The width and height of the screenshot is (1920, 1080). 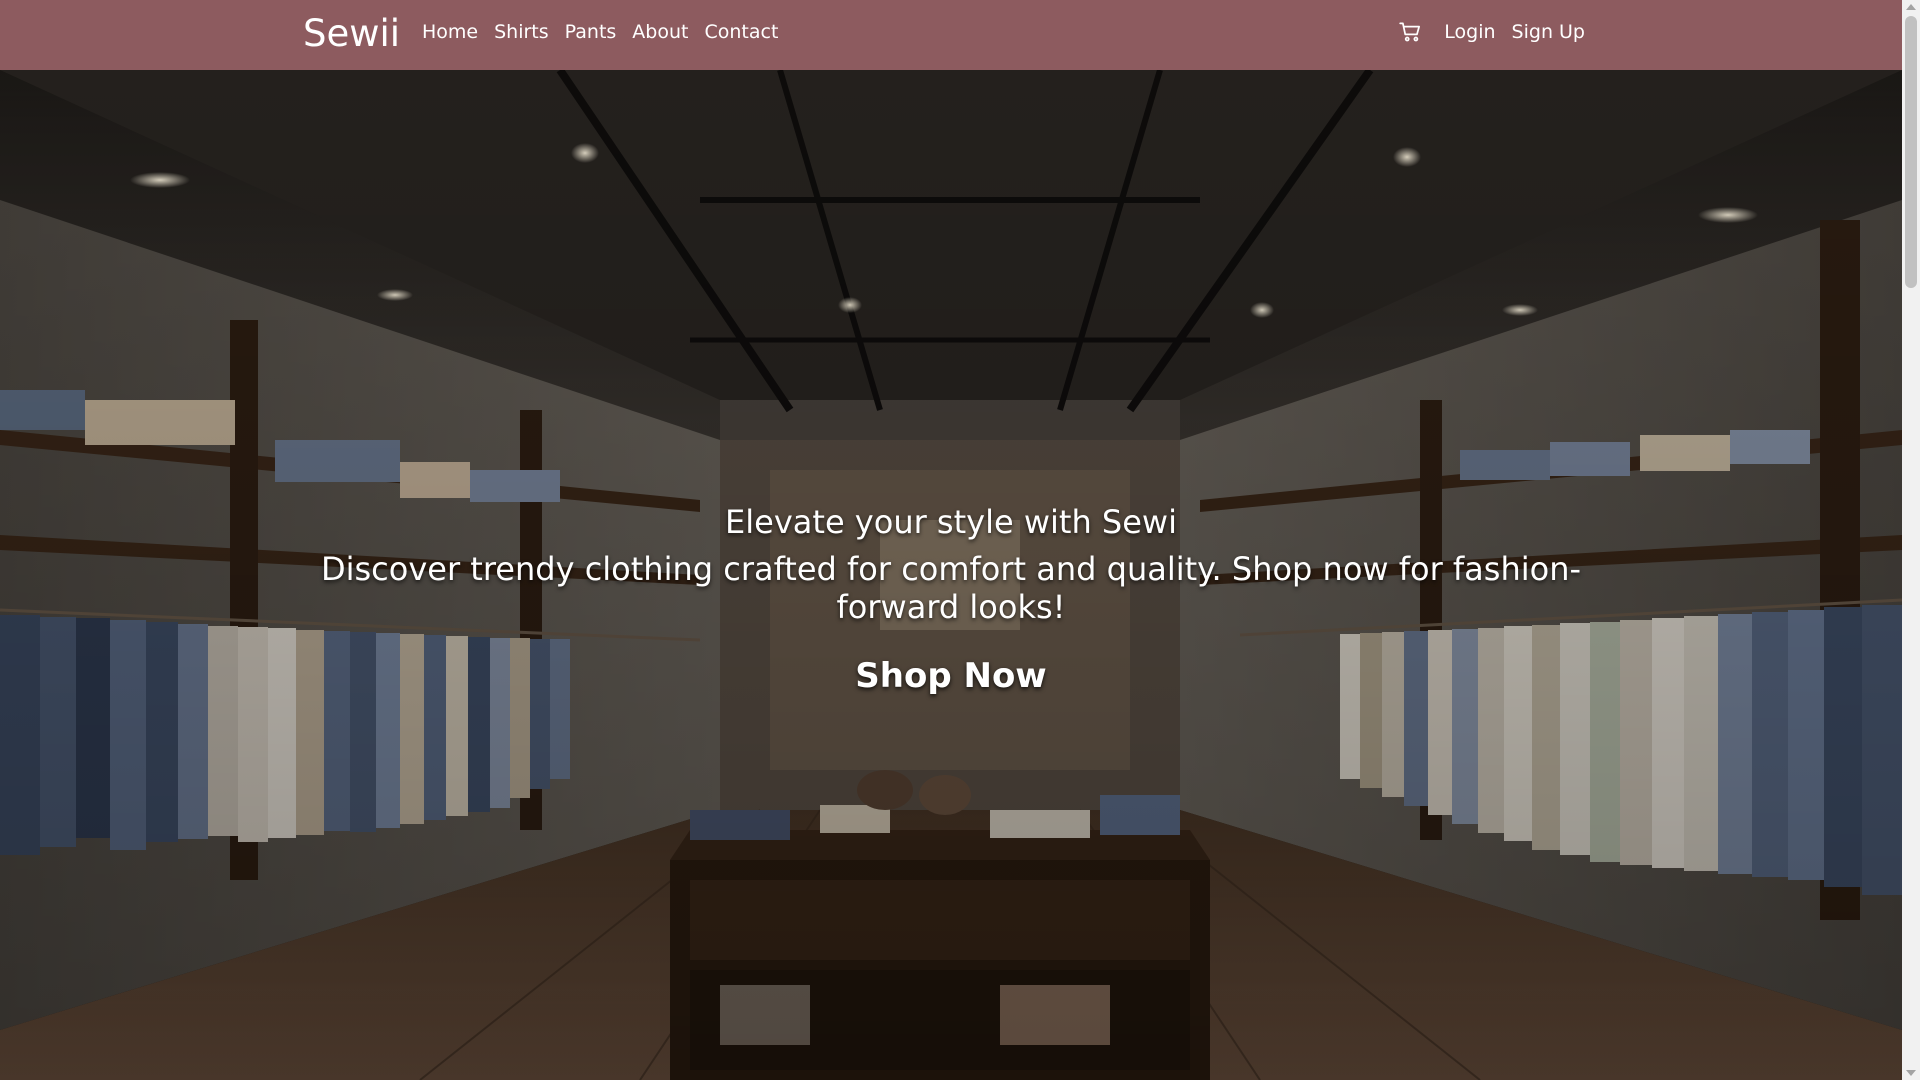 I want to click on nav-links: Home Shirts Pants About Contact, so click(x=600, y=32).